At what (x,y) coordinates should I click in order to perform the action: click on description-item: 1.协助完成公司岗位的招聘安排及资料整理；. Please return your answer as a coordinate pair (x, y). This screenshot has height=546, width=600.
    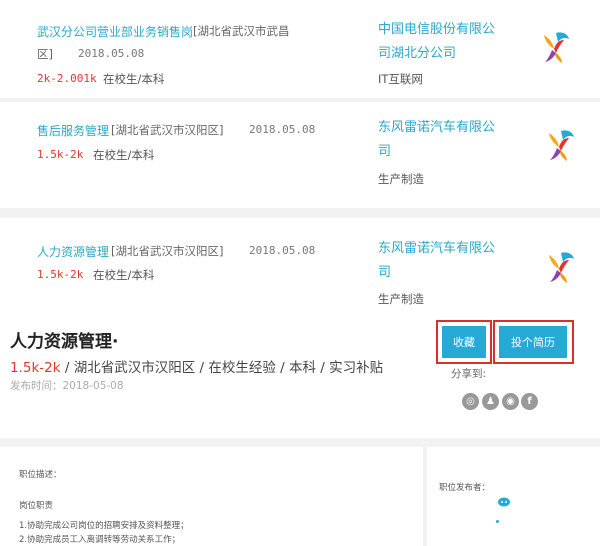
    Looking at the image, I should click on (104, 526).